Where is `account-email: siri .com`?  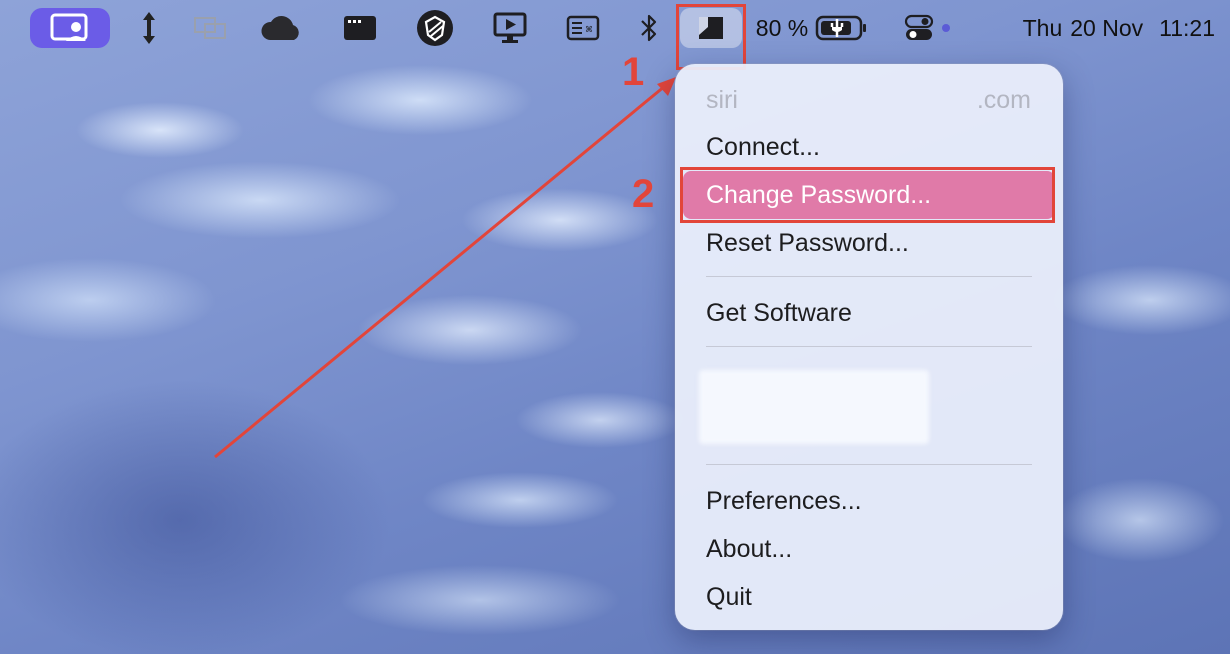 account-email: siri .com is located at coordinates (869, 100).